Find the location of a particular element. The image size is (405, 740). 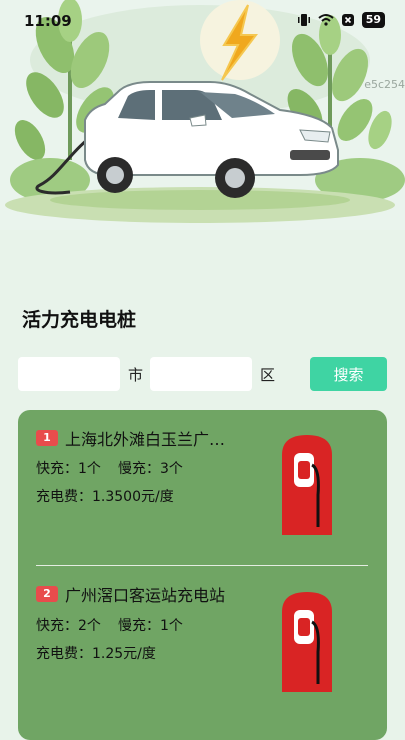

slow-charge-count: 慢充：1个 is located at coordinates (150, 626).